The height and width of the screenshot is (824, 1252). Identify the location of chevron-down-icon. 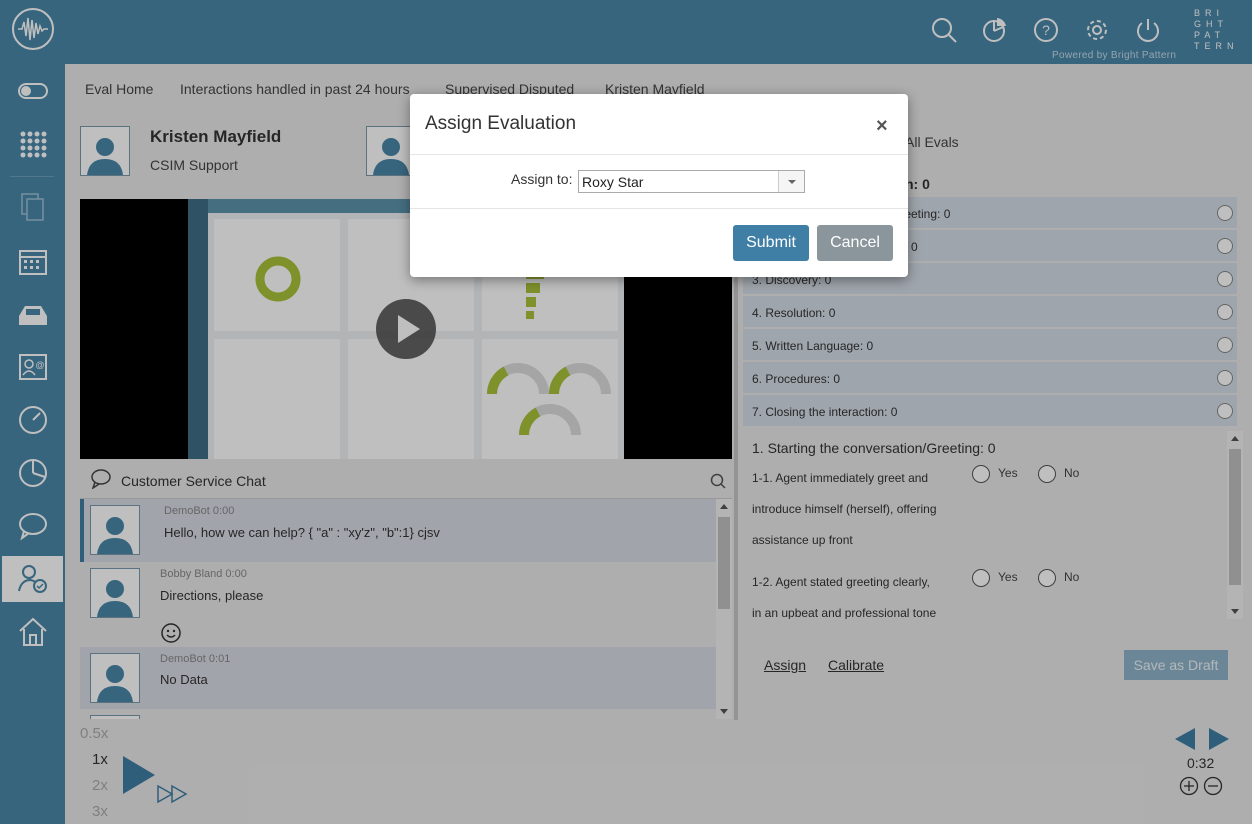
(791, 181).